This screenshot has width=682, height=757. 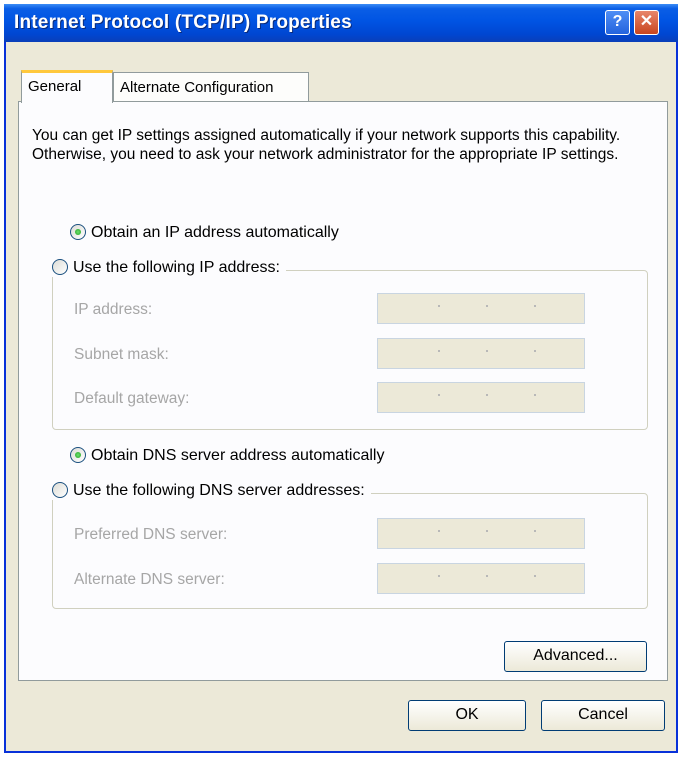 What do you see at coordinates (183, 22) in the screenshot?
I see `window-title: Internet Protocol (TCP/IP) Properties` at bounding box center [183, 22].